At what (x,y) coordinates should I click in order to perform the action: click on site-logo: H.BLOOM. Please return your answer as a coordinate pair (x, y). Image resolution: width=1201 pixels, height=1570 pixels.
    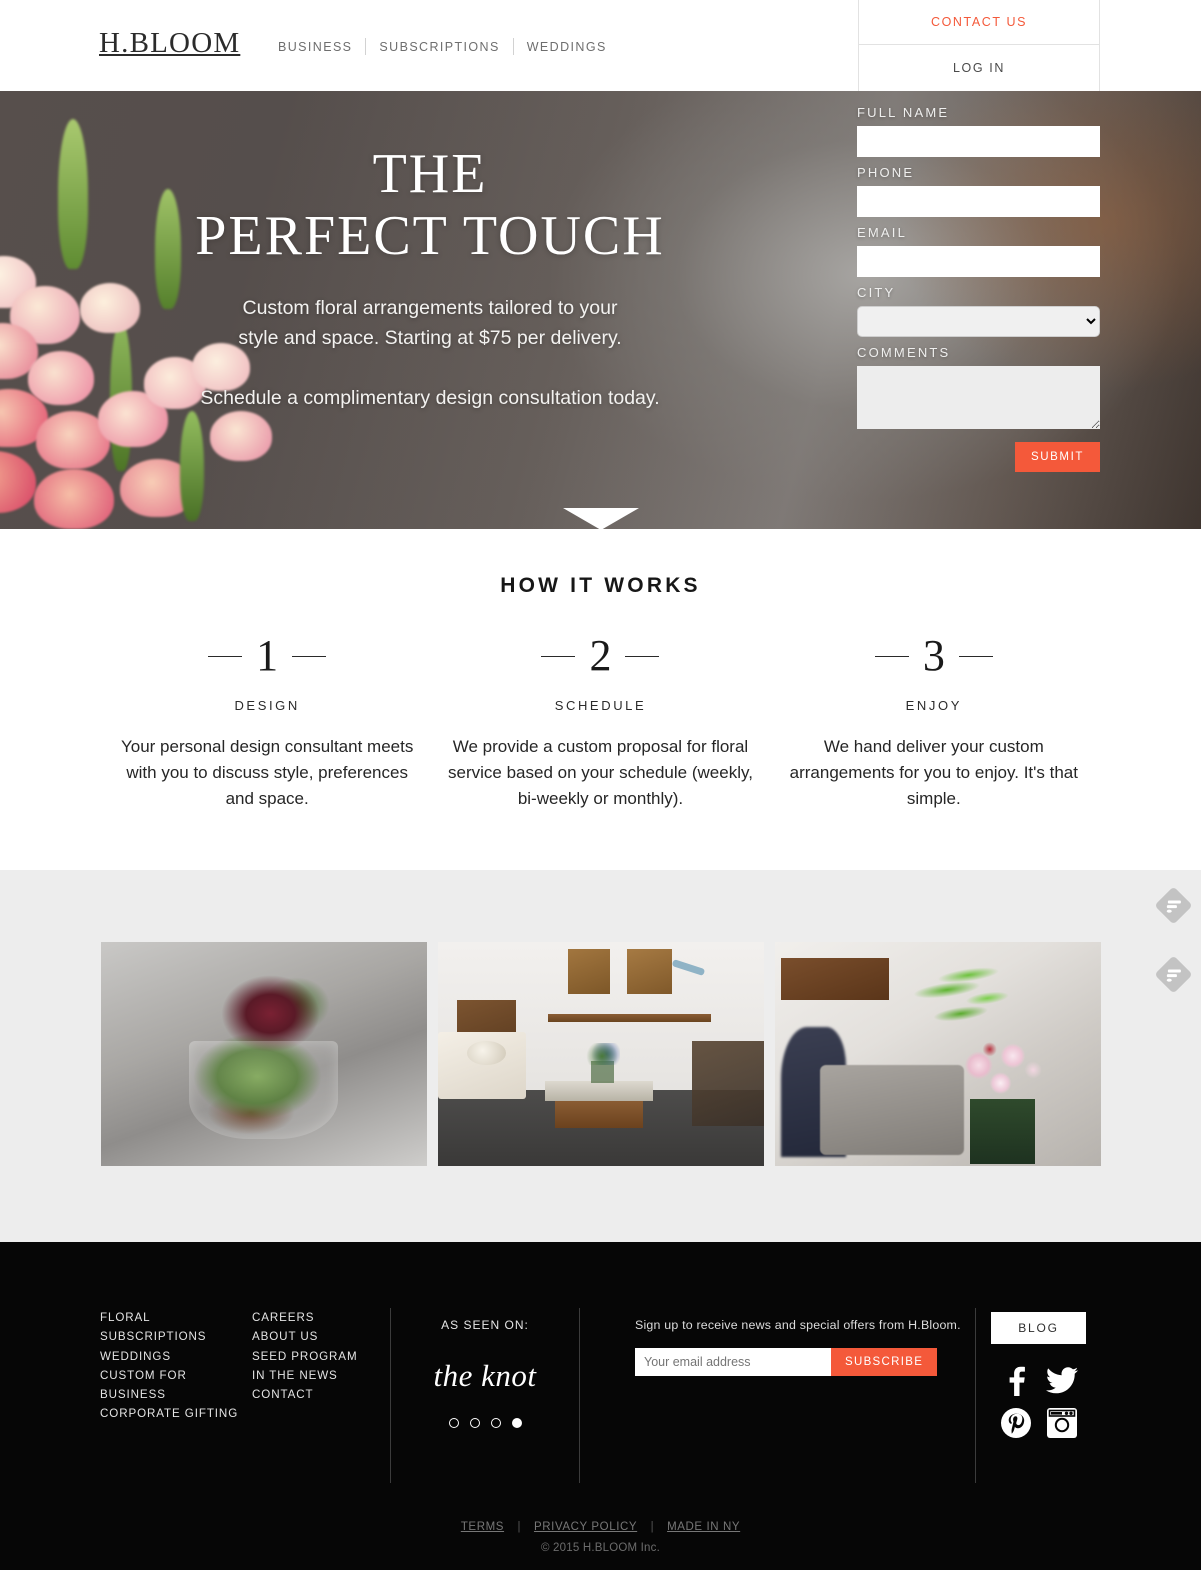
    Looking at the image, I should click on (169, 43).